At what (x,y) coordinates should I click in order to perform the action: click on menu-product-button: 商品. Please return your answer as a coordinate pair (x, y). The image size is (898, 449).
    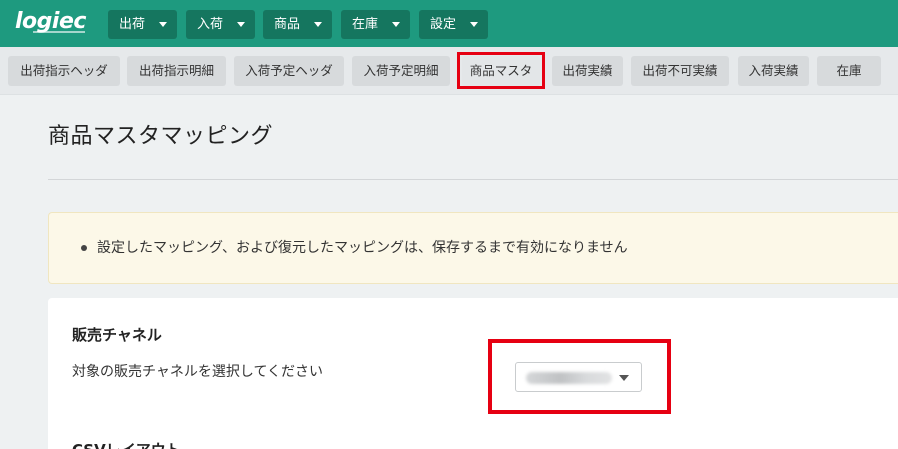
    Looking at the image, I should click on (297, 24).